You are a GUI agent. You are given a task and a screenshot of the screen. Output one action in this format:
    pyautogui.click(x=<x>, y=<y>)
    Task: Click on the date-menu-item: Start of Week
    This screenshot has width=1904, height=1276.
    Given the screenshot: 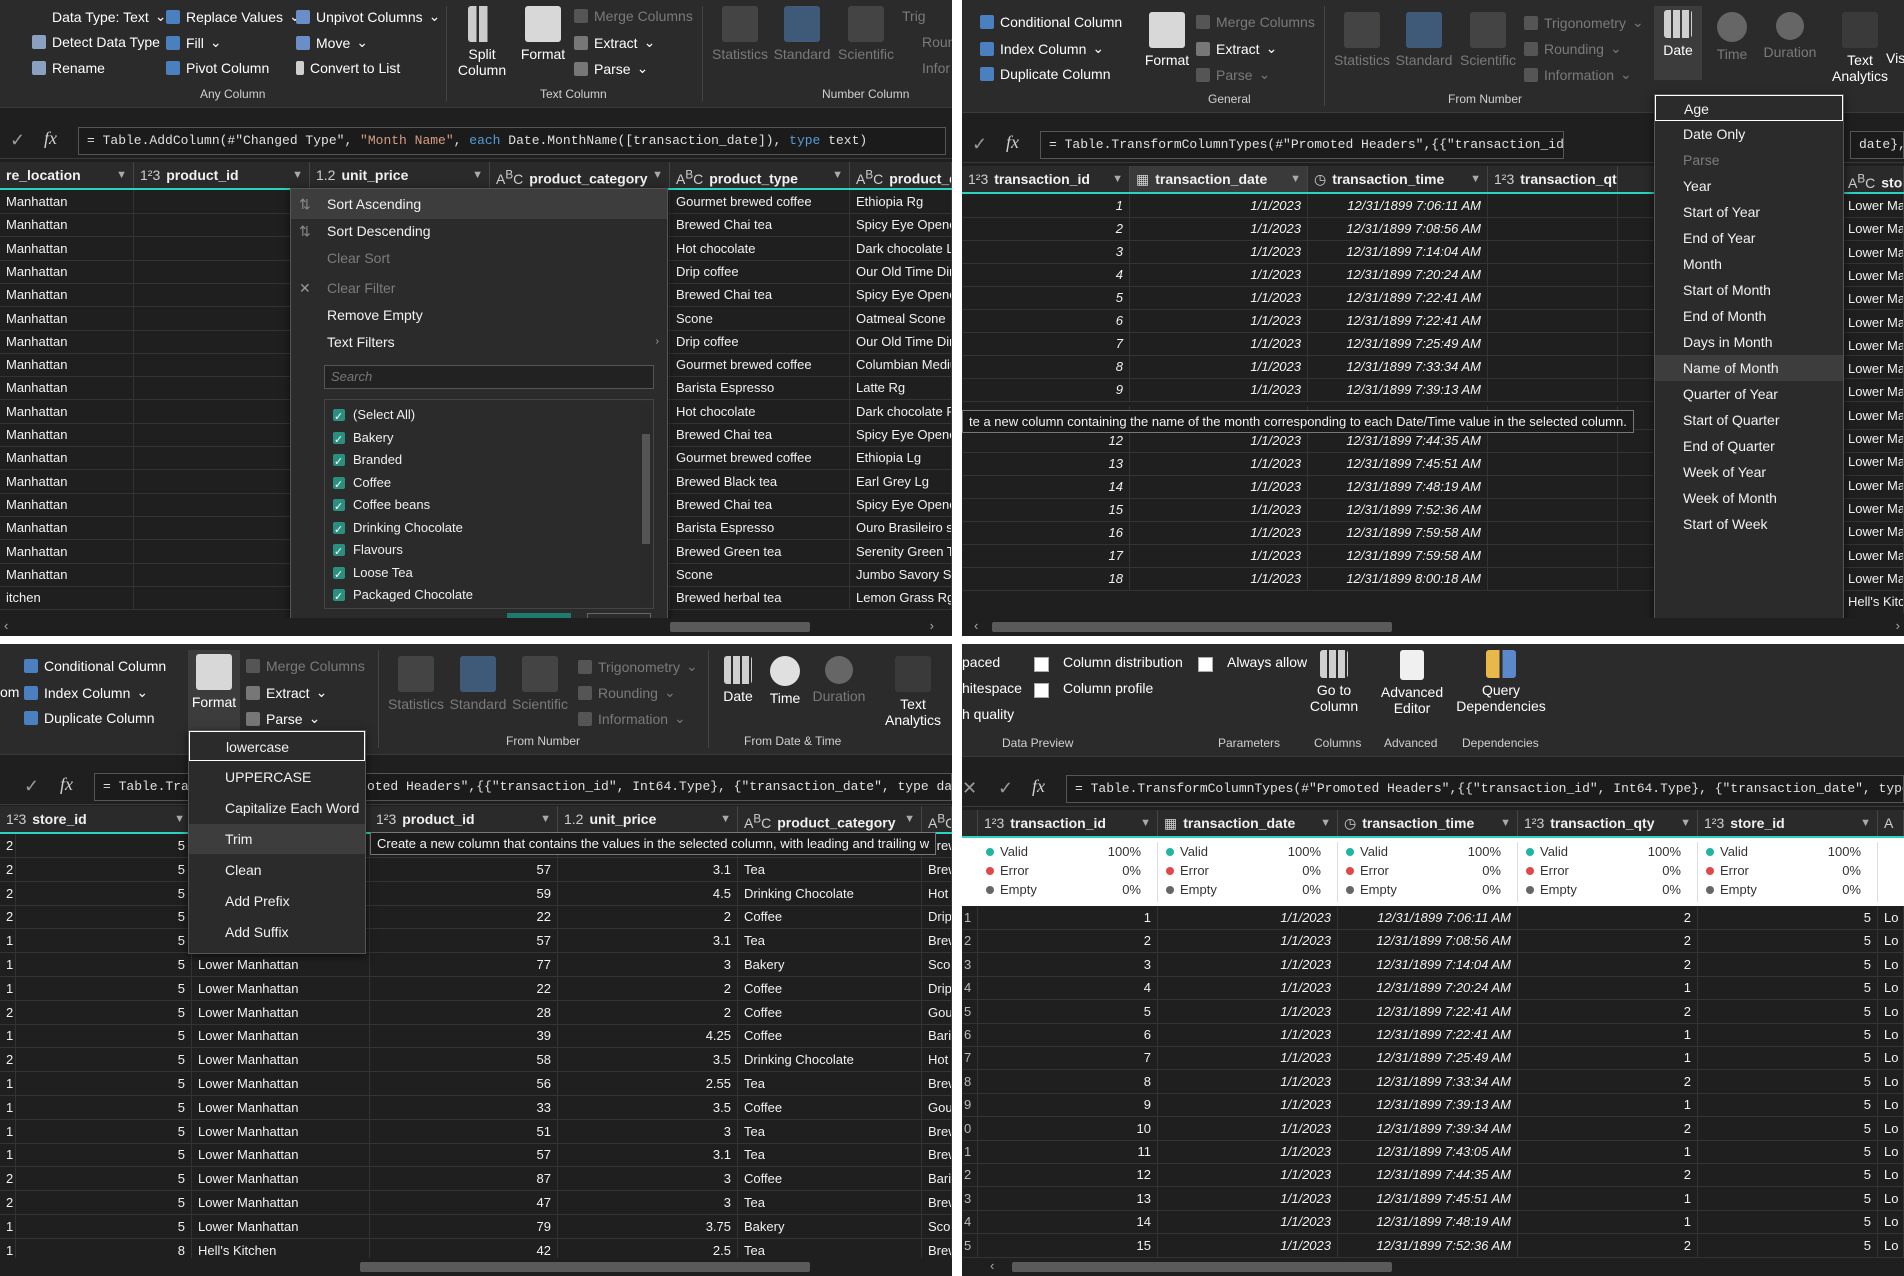 What is the action you would take?
    pyautogui.click(x=1749, y=524)
    